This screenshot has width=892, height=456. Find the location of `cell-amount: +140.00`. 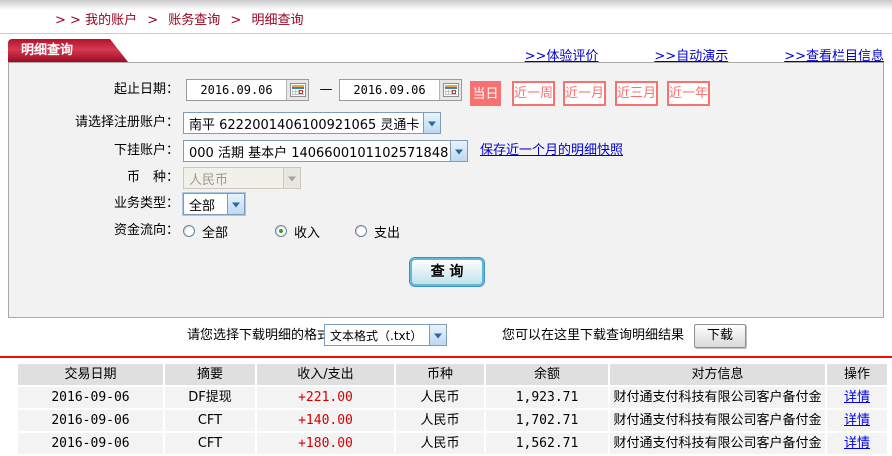

cell-amount: +140.00 is located at coordinates (325, 420).